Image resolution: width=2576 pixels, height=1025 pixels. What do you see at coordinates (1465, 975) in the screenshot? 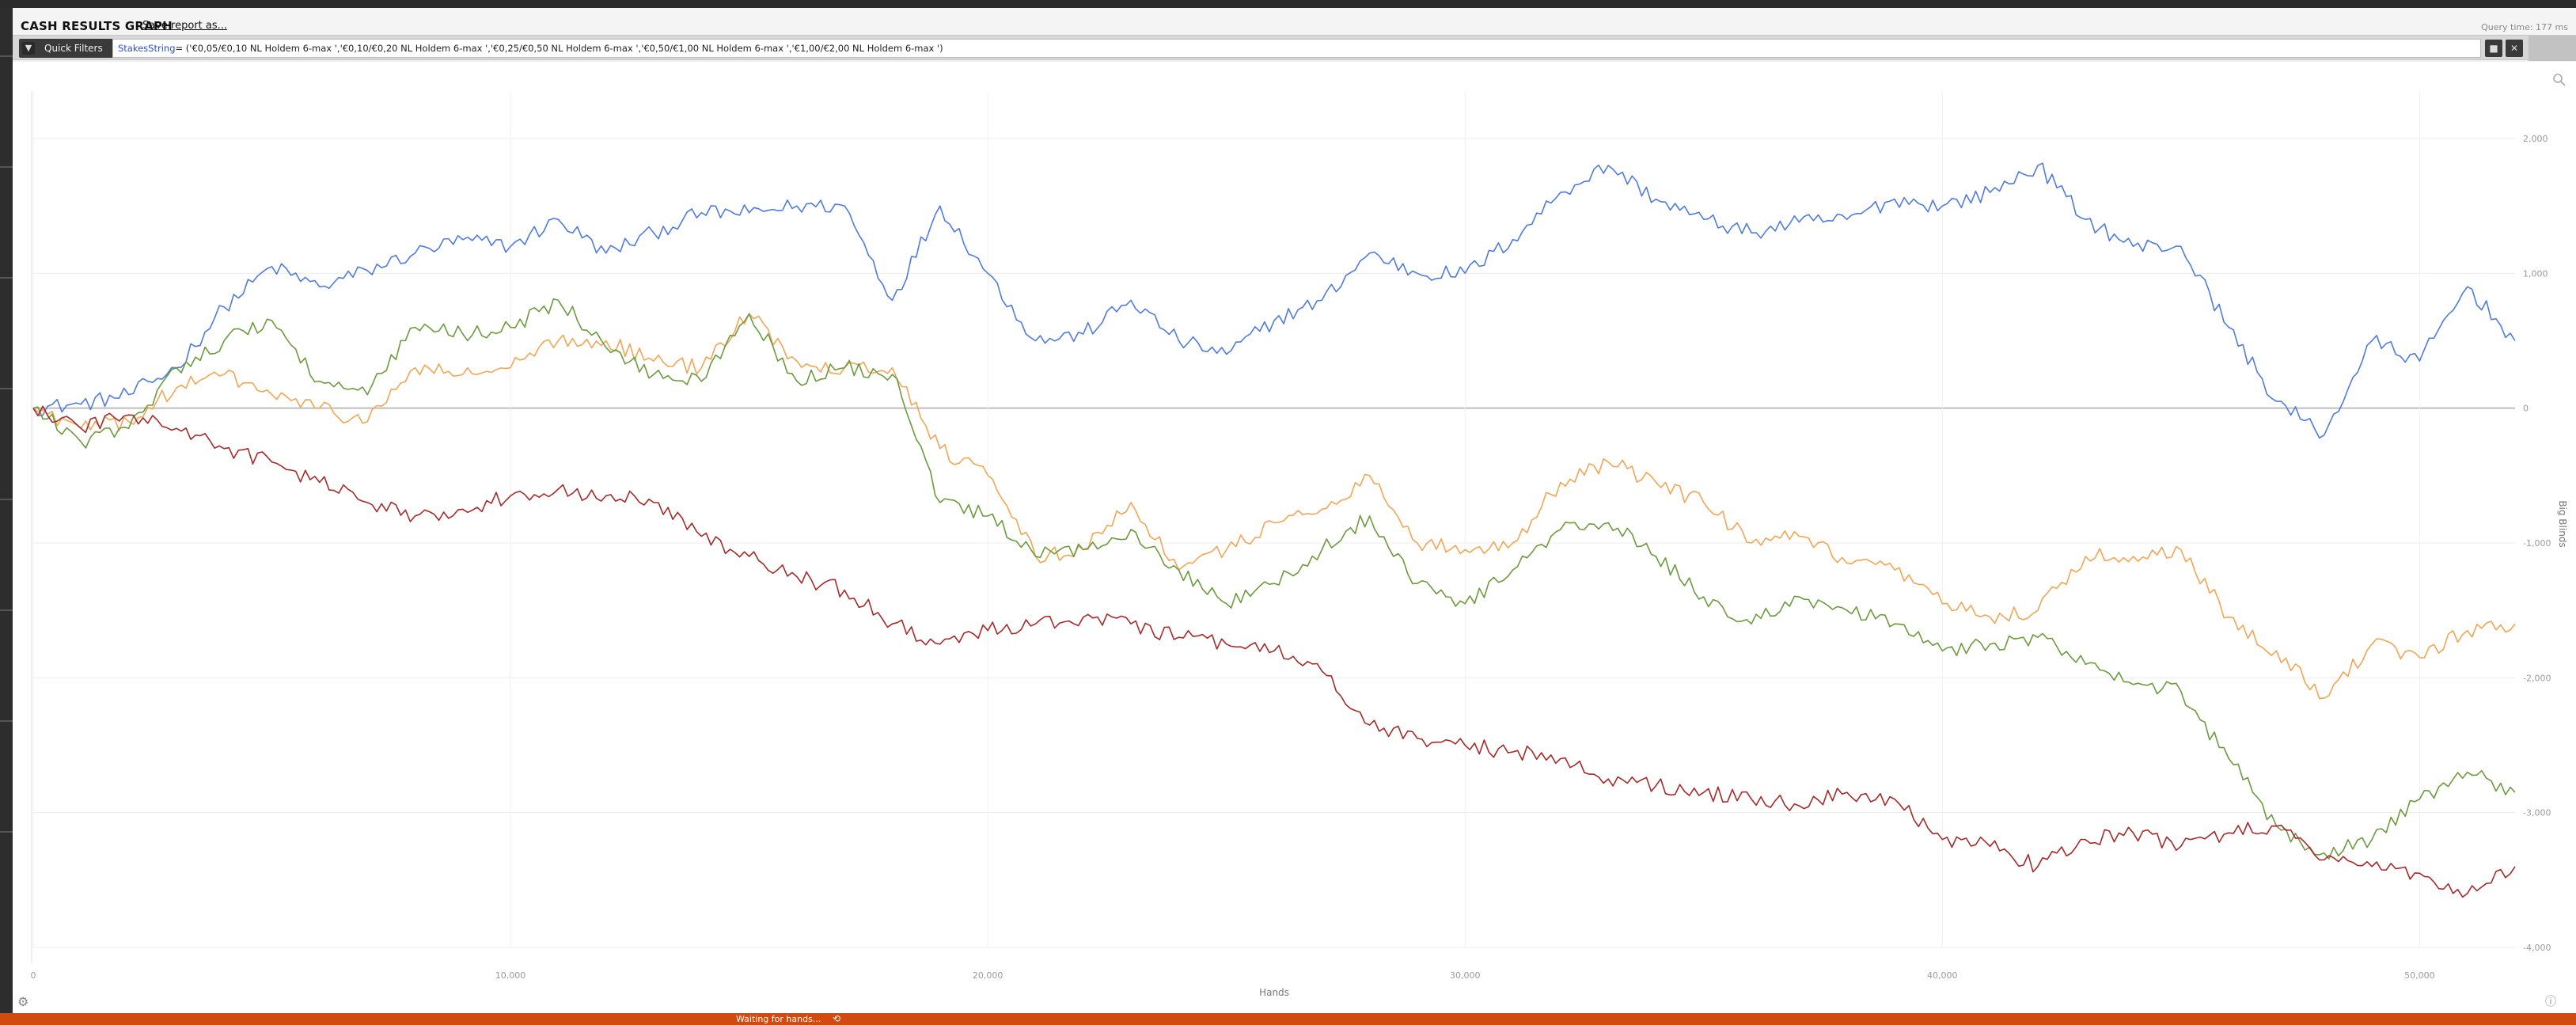
I see `x-tick-label: 30,000` at bounding box center [1465, 975].